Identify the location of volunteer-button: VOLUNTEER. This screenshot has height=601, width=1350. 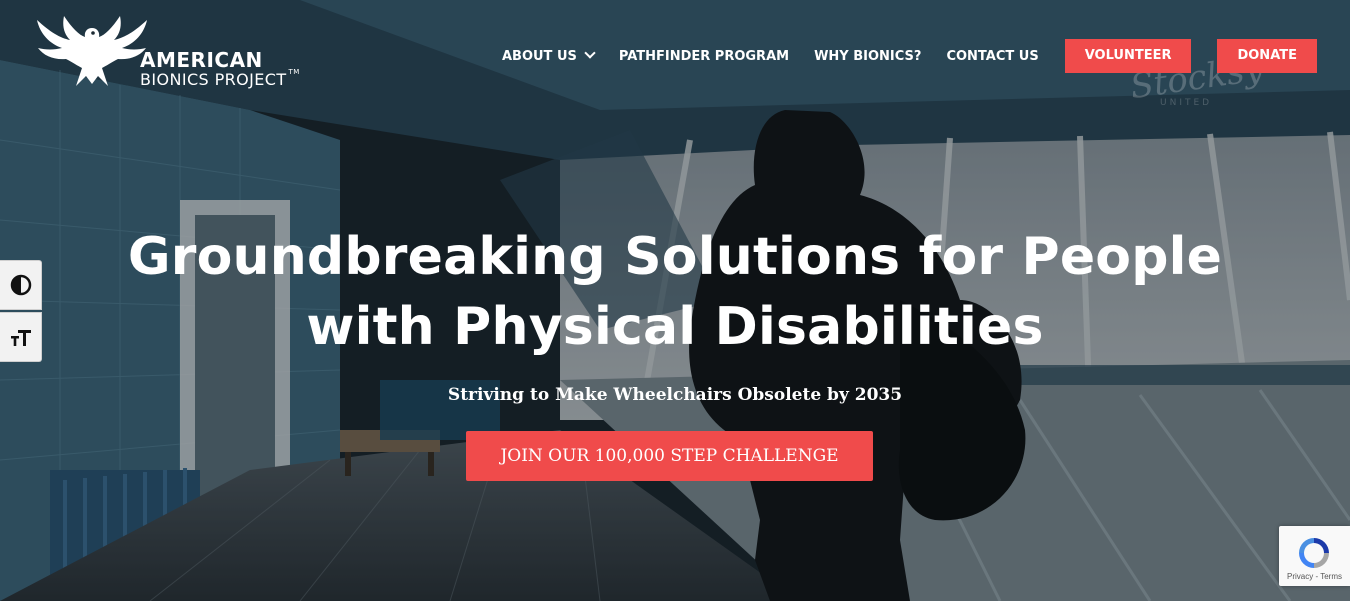
(1128, 56).